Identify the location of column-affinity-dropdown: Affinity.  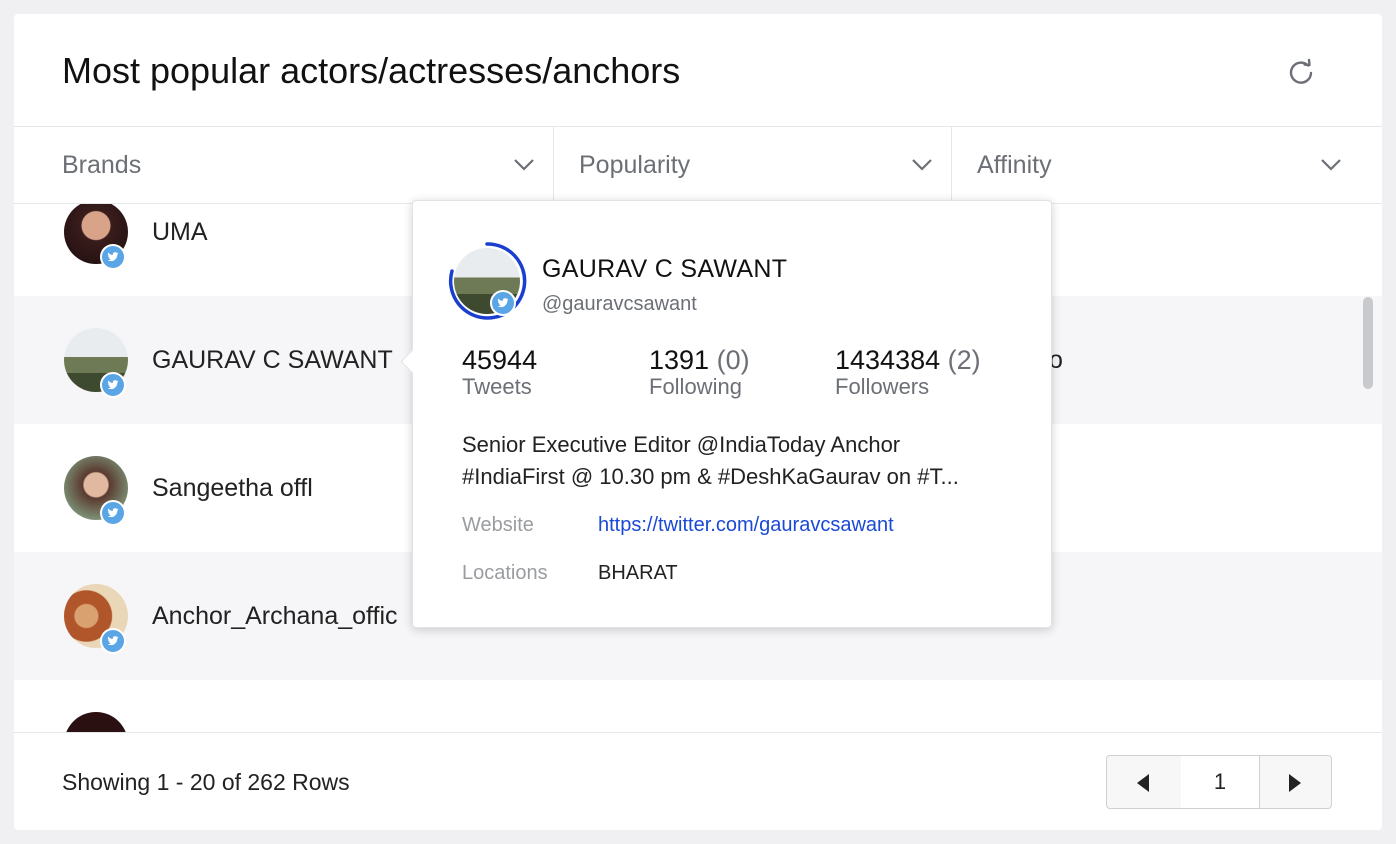
(1167, 165).